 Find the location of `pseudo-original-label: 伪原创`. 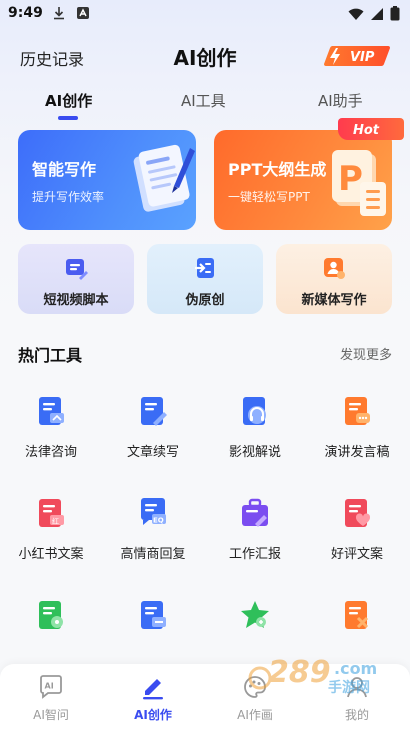

pseudo-original-label: 伪原创 is located at coordinates (205, 300).